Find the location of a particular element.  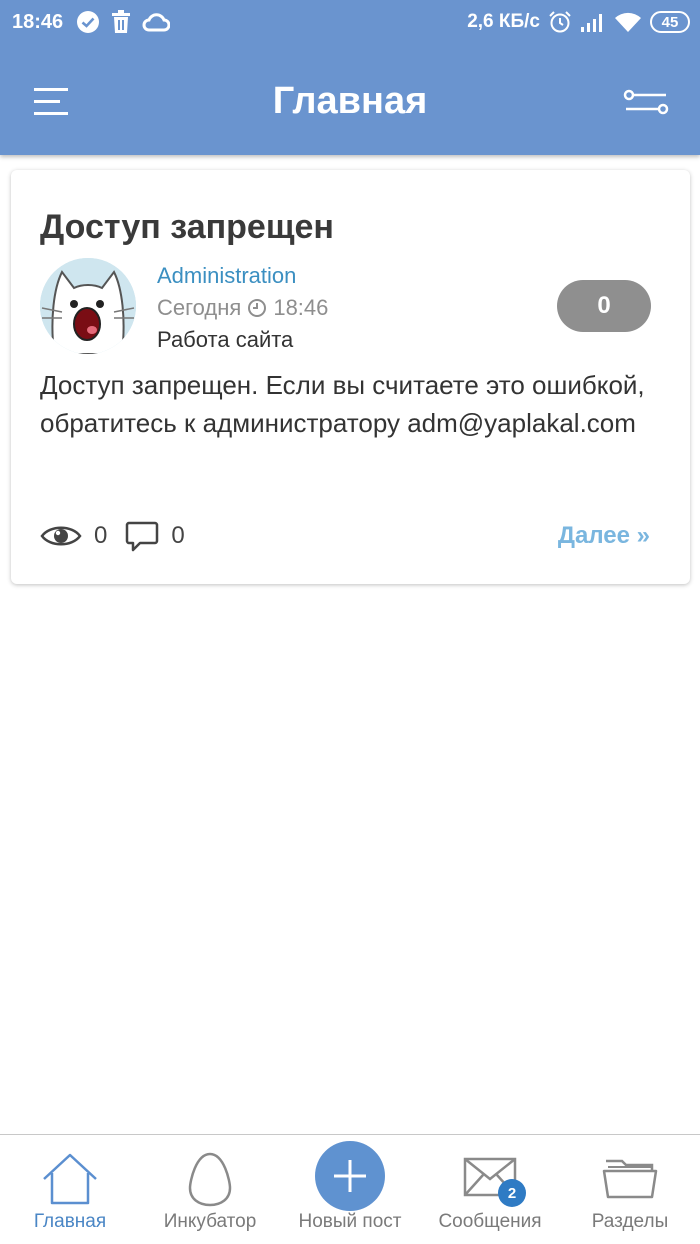

filter-sliders-icon is located at coordinates (646, 102).